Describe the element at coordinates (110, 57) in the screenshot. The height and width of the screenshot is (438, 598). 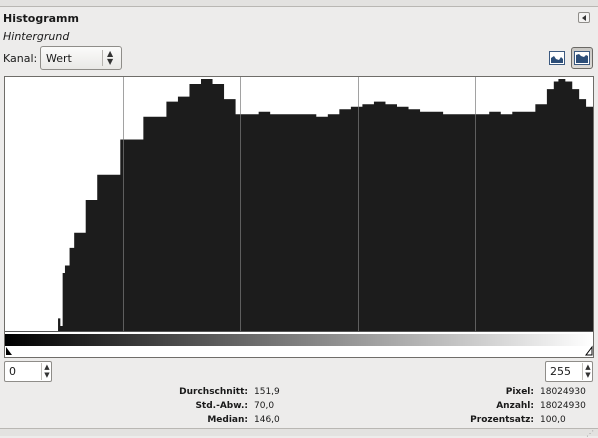
I see `up-down-arrows-icon: ▲ ▼` at that location.